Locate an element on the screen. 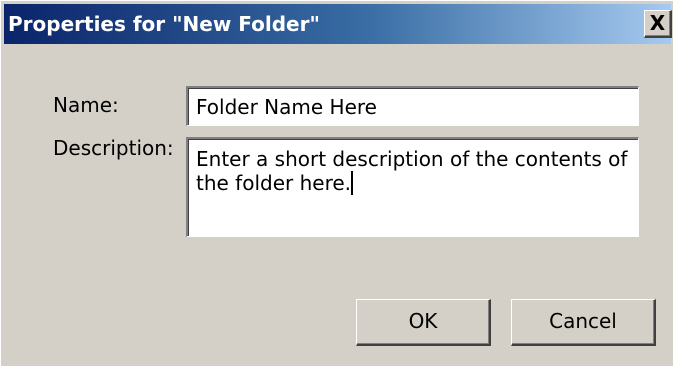  ok-button: OK is located at coordinates (423, 322).